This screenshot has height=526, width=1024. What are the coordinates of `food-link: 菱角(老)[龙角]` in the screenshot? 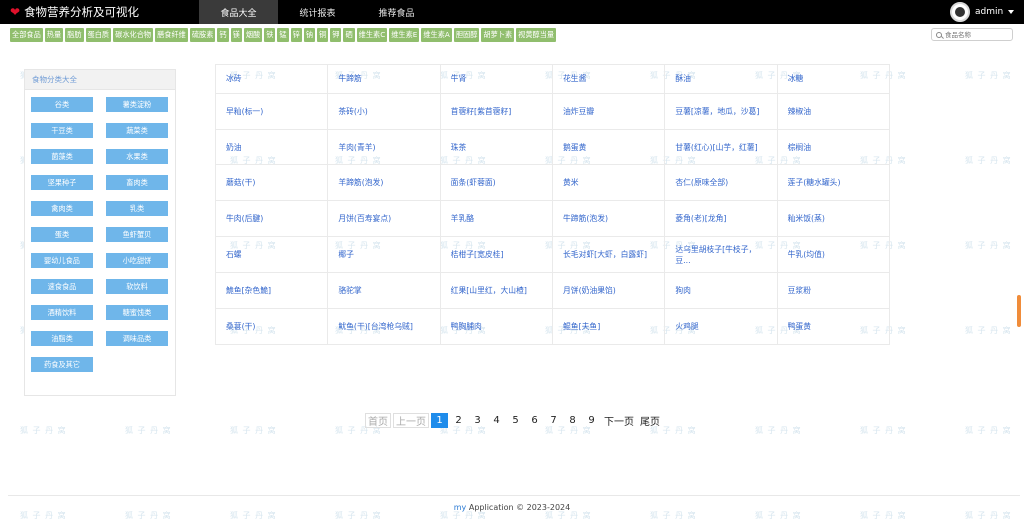 It's located at (721, 219).